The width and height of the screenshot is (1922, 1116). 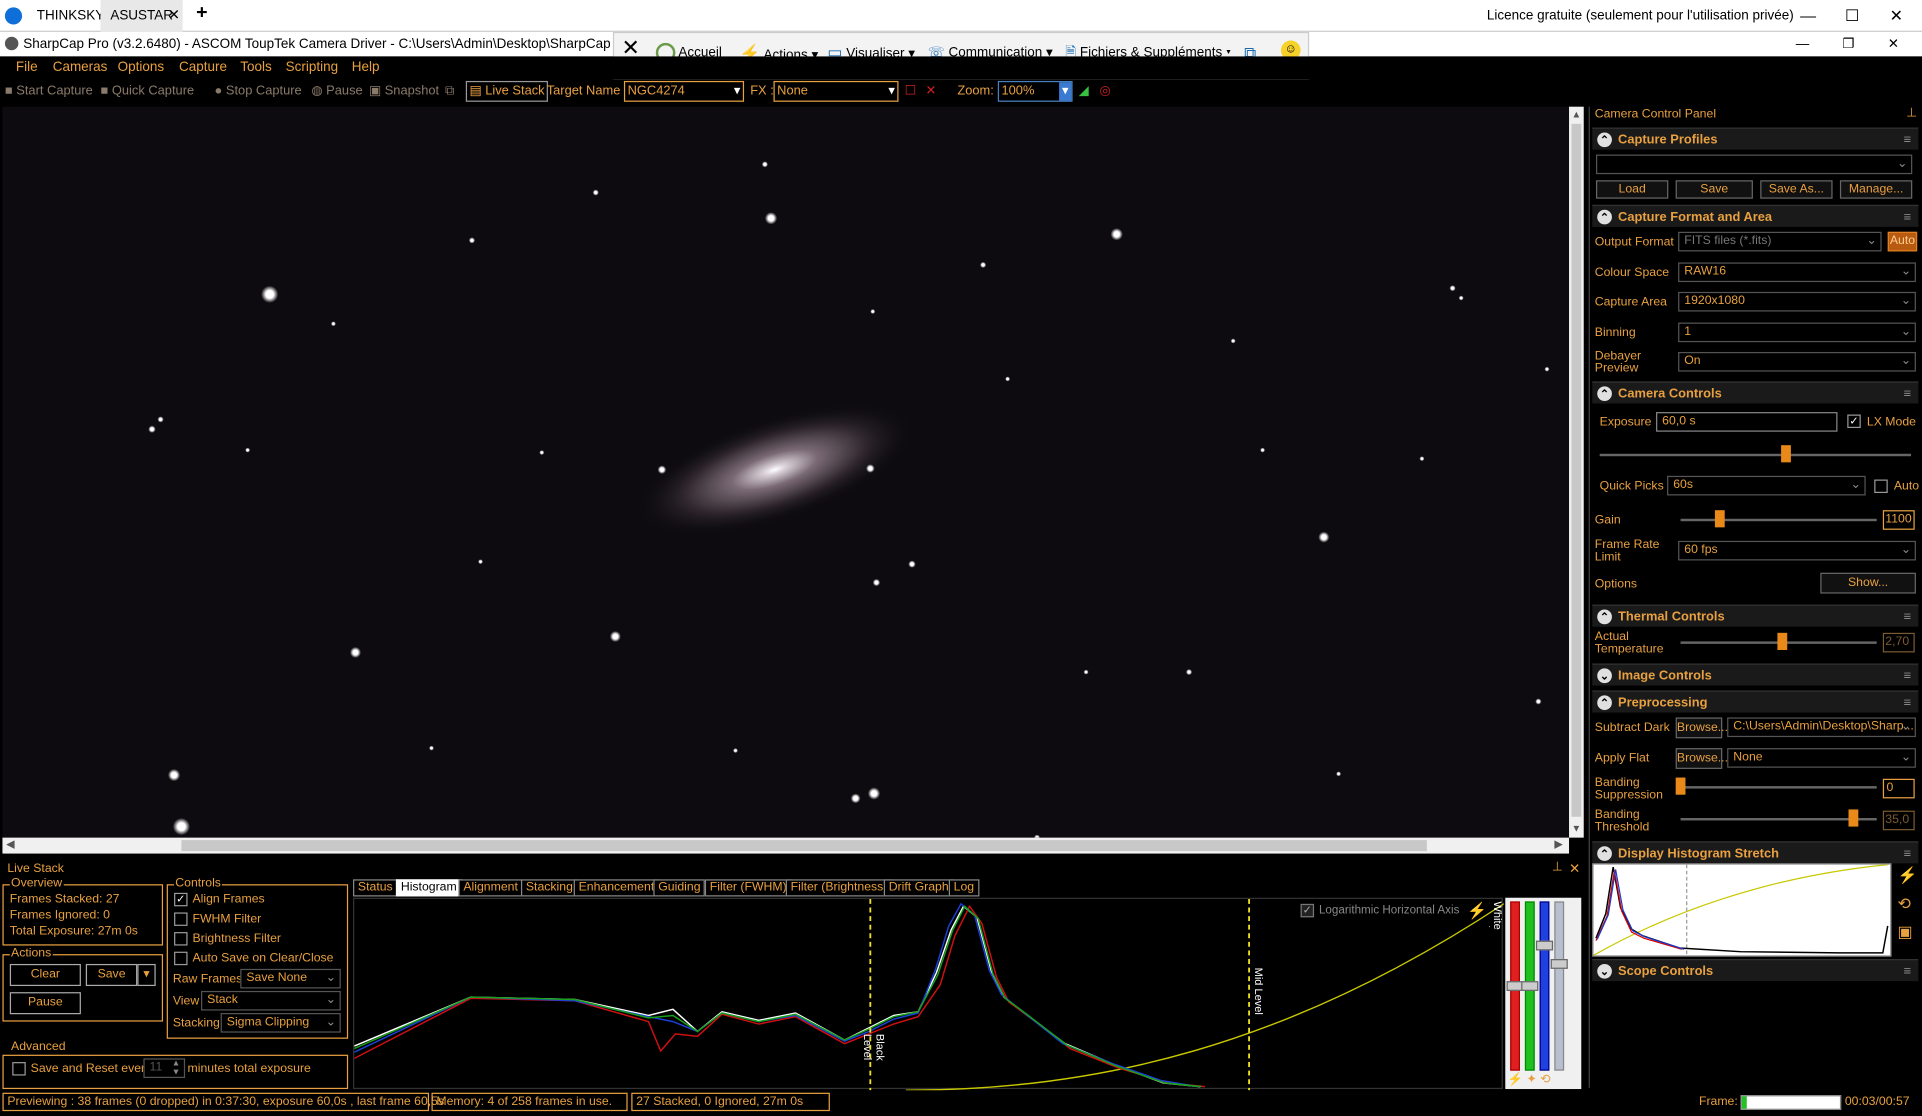 I want to click on app-restore-icon: ❐, so click(x=1848, y=44).